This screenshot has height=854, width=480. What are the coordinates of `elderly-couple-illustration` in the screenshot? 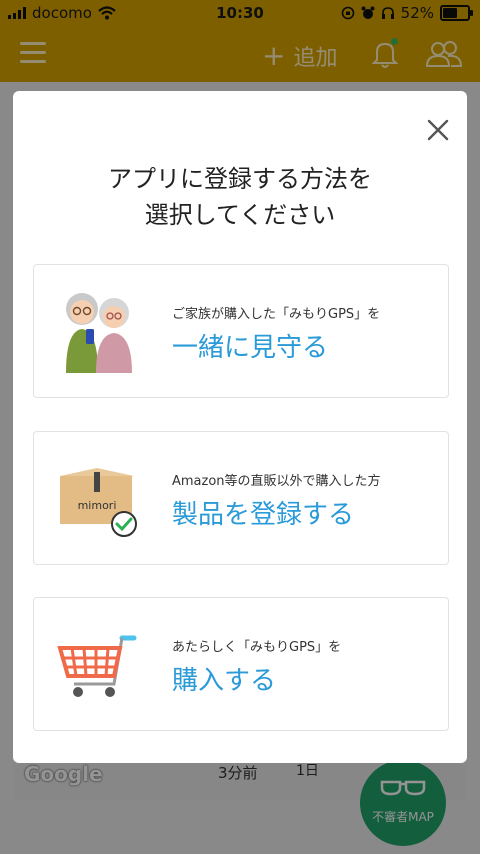 It's located at (97, 330).